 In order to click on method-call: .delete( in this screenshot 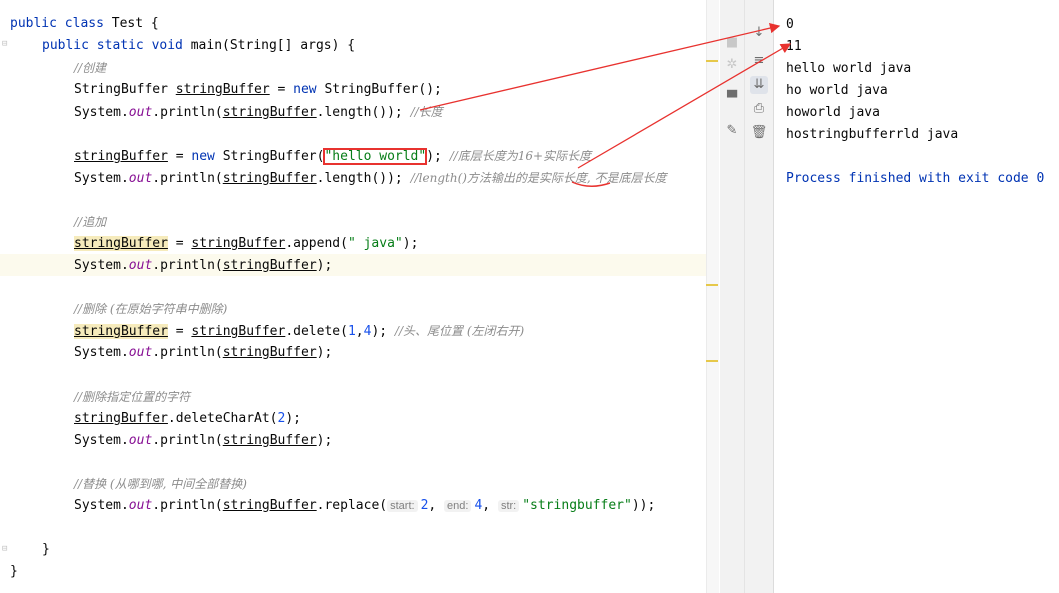, I will do `click(316, 331)`.